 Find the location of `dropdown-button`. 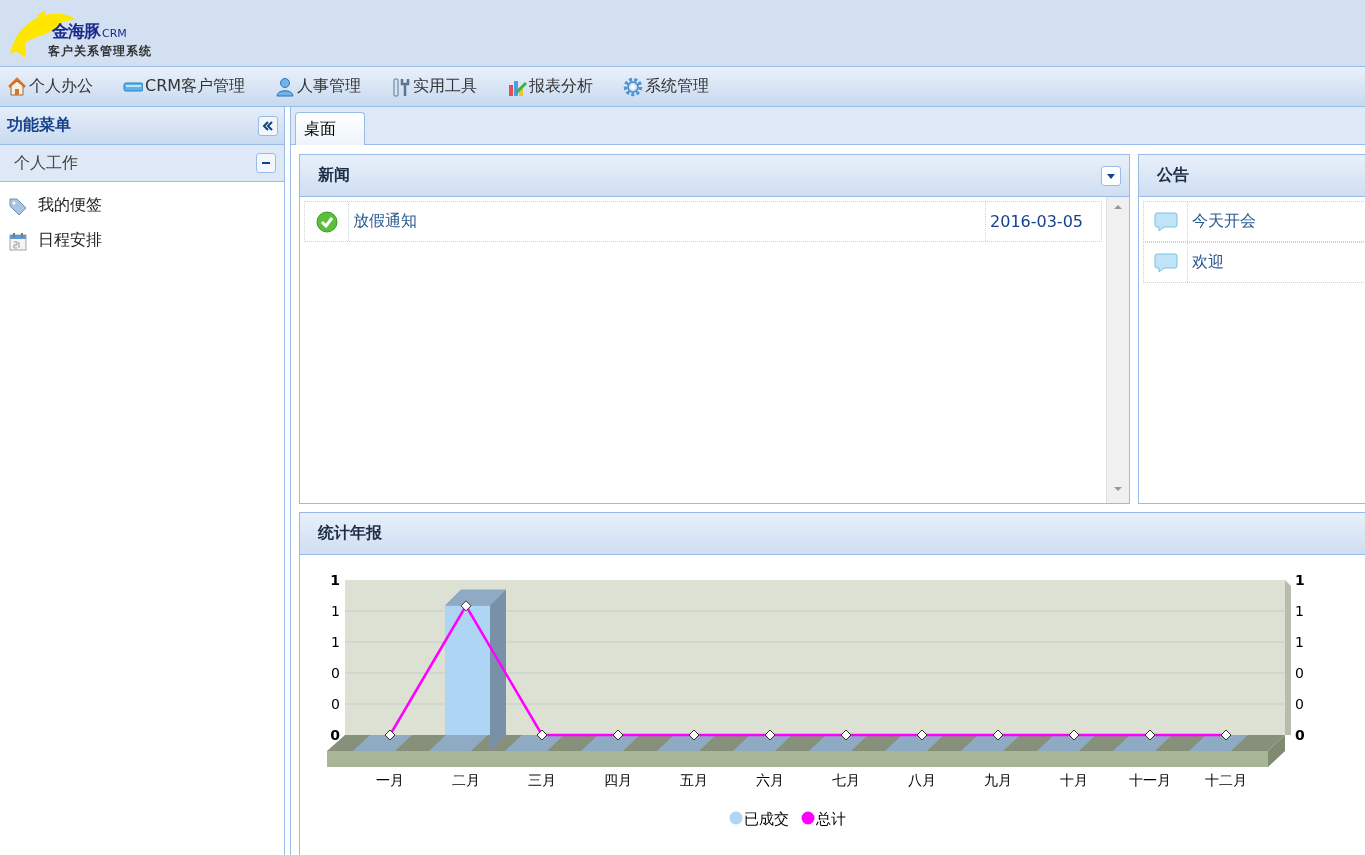

dropdown-button is located at coordinates (1111, 175).